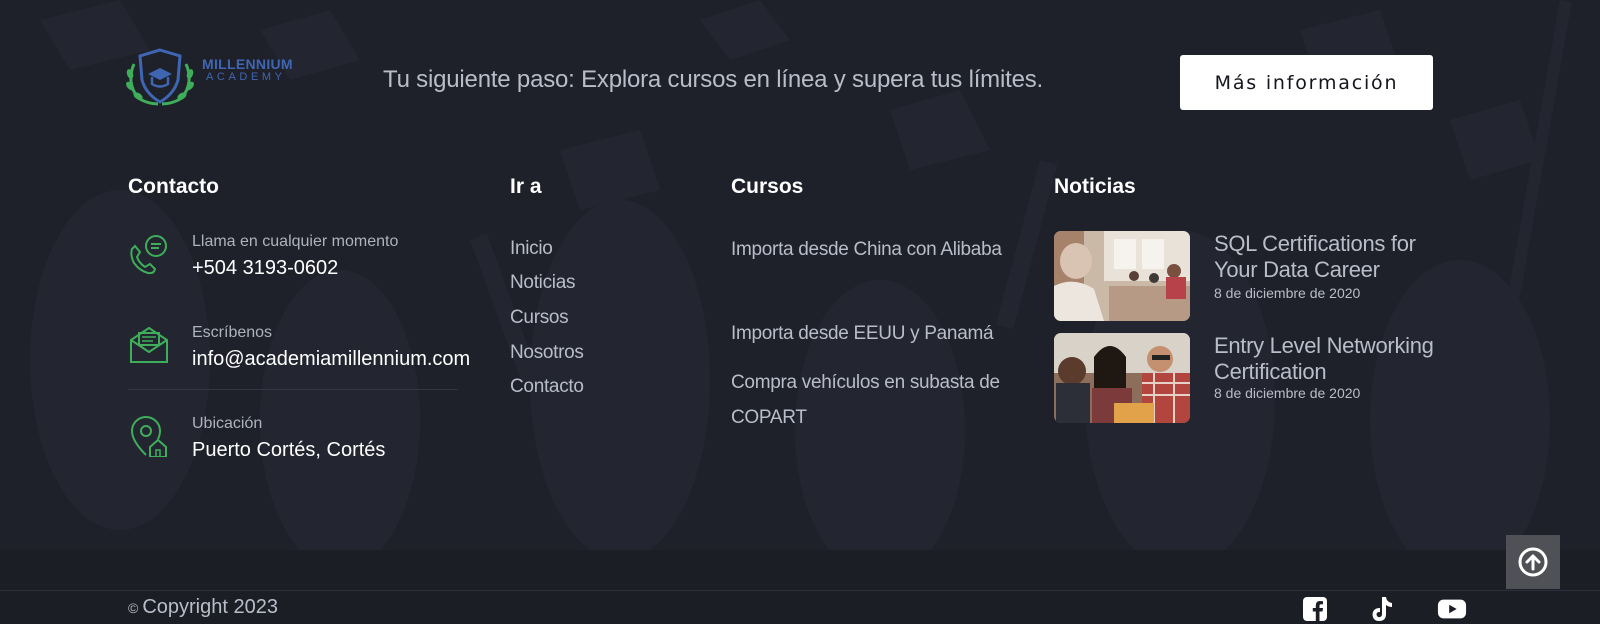 The width and height of the screenshot is (1600, 624). I want to click on contact-divider, so click(293, 389).